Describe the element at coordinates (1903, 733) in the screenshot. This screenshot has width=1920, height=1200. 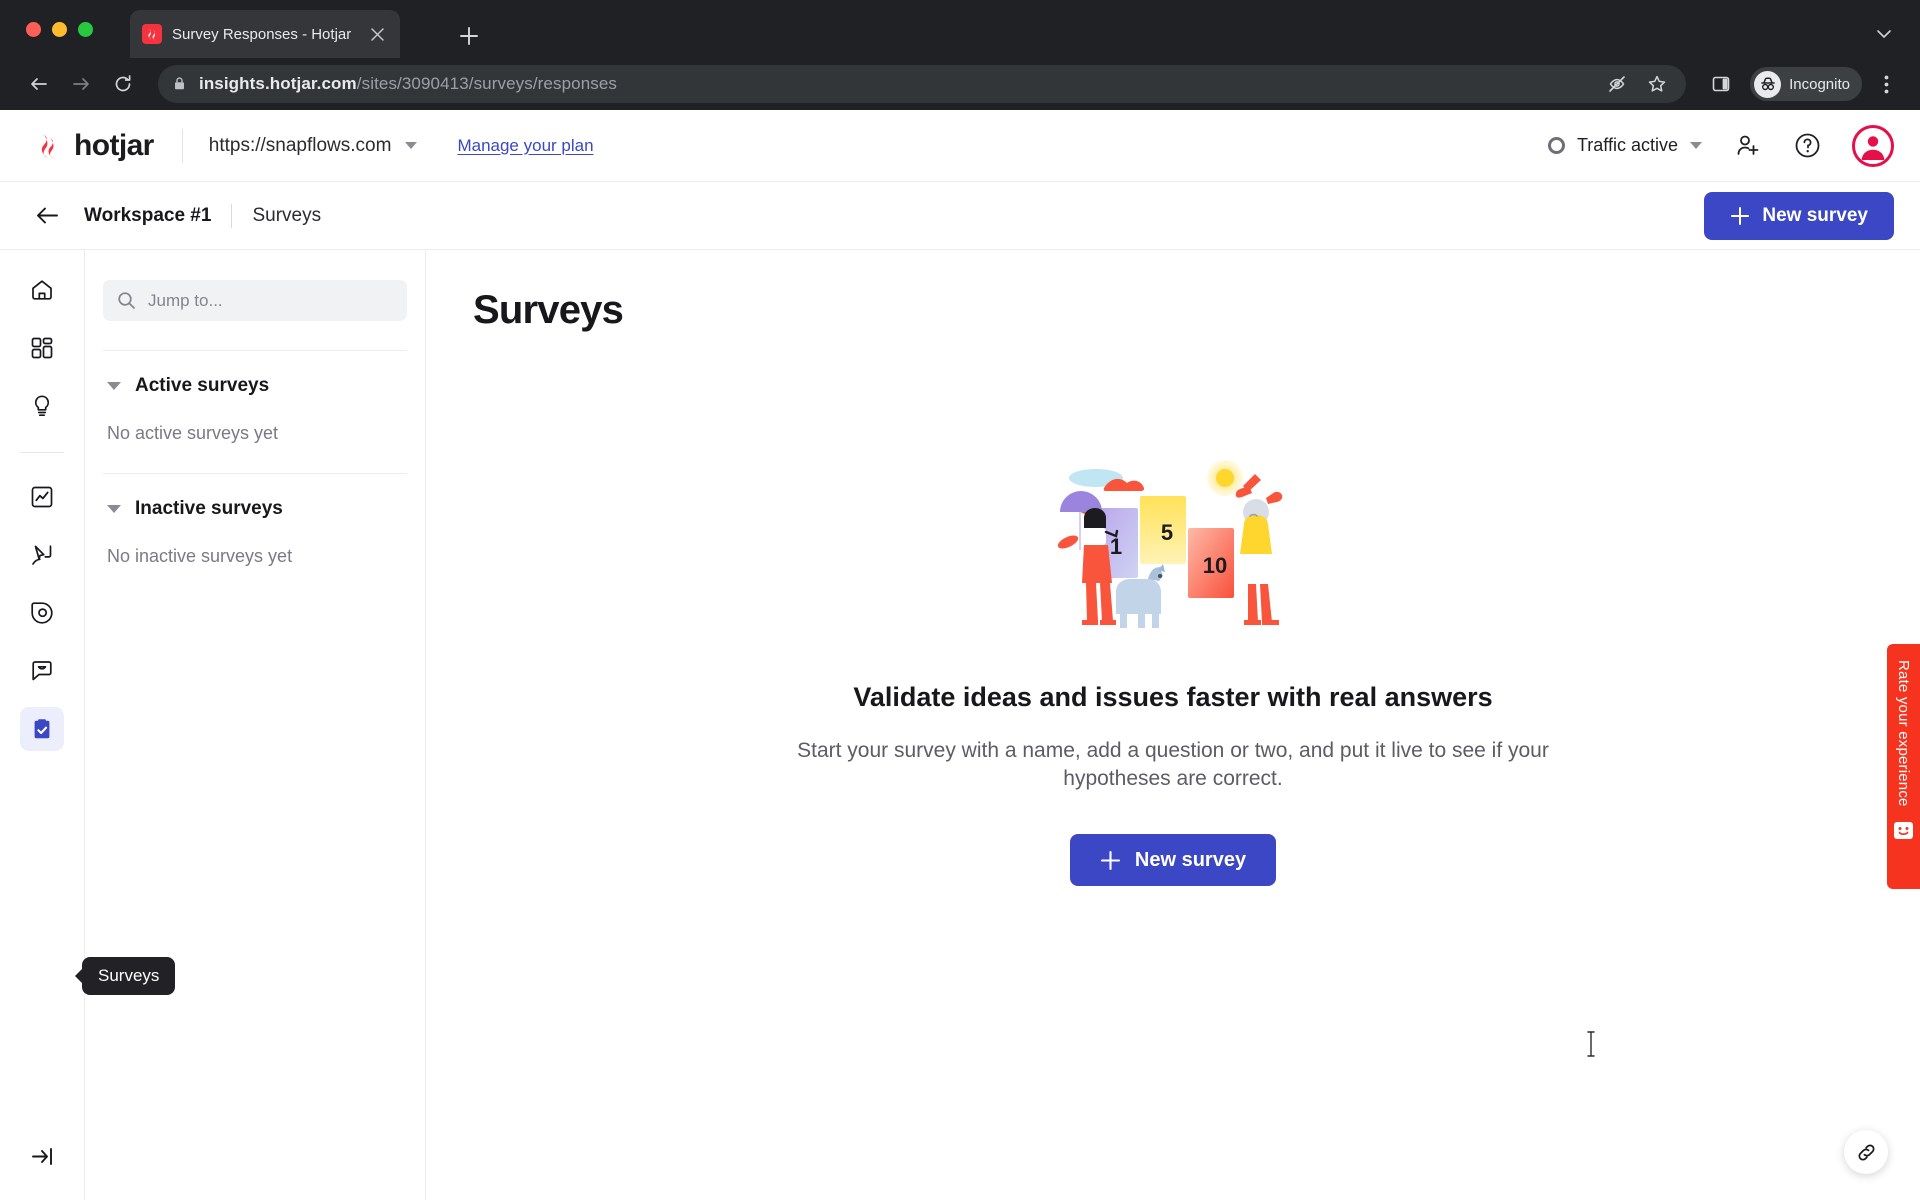
I see `rate-experience-label: Rate your experience` at that location.